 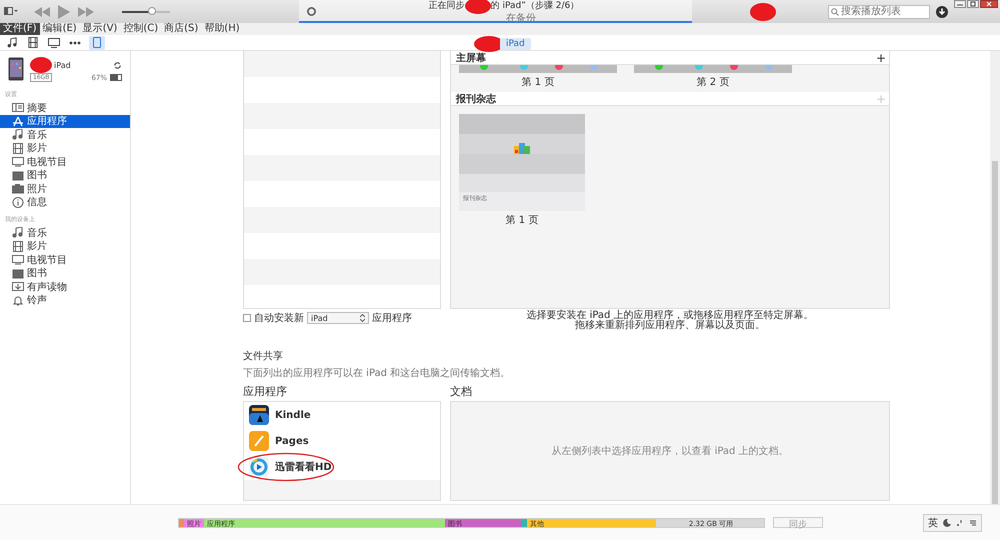 I want to click on hint-text: 选择要安装在 iPad 上的应用程序，或拖移应用程序至特定屏幕。, so click(x=670, y=316).